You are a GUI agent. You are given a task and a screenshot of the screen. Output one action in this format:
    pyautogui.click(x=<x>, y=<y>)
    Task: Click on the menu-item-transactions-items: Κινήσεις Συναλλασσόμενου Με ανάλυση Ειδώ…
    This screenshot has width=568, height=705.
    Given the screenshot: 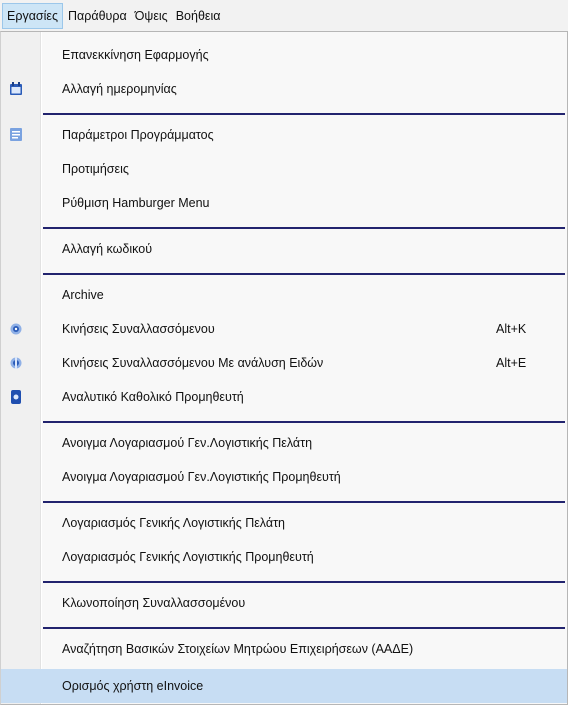 What is the action you would take?
    pyautogui.click(x=284, y=363)
    